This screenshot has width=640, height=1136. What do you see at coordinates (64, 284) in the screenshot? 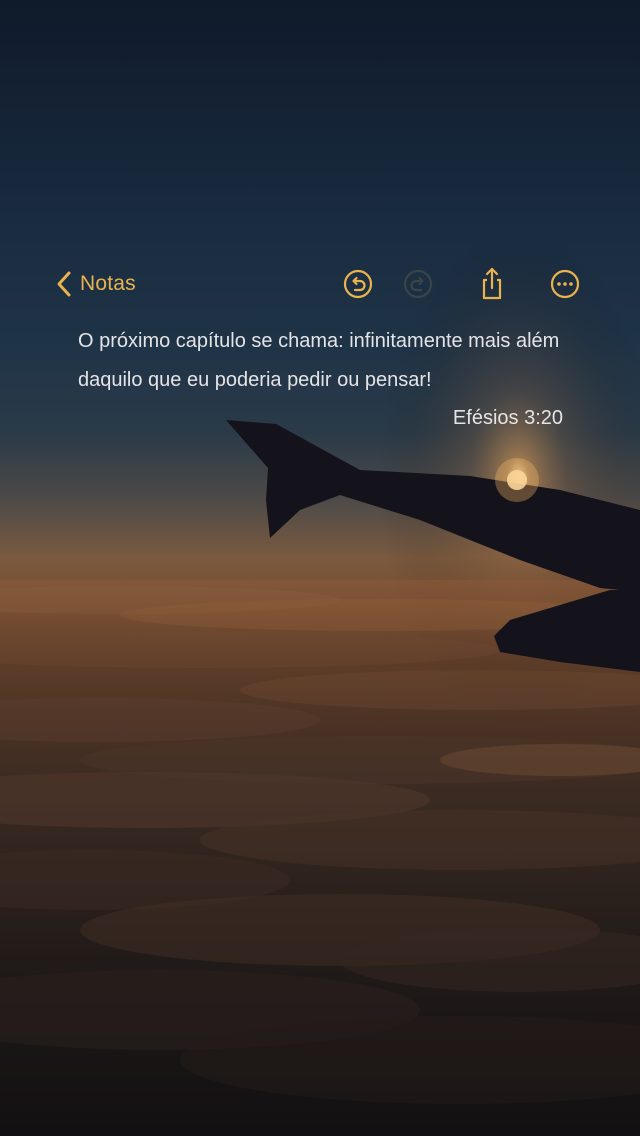
I see `chevron-left-icon` at bounding box center [64, 284].